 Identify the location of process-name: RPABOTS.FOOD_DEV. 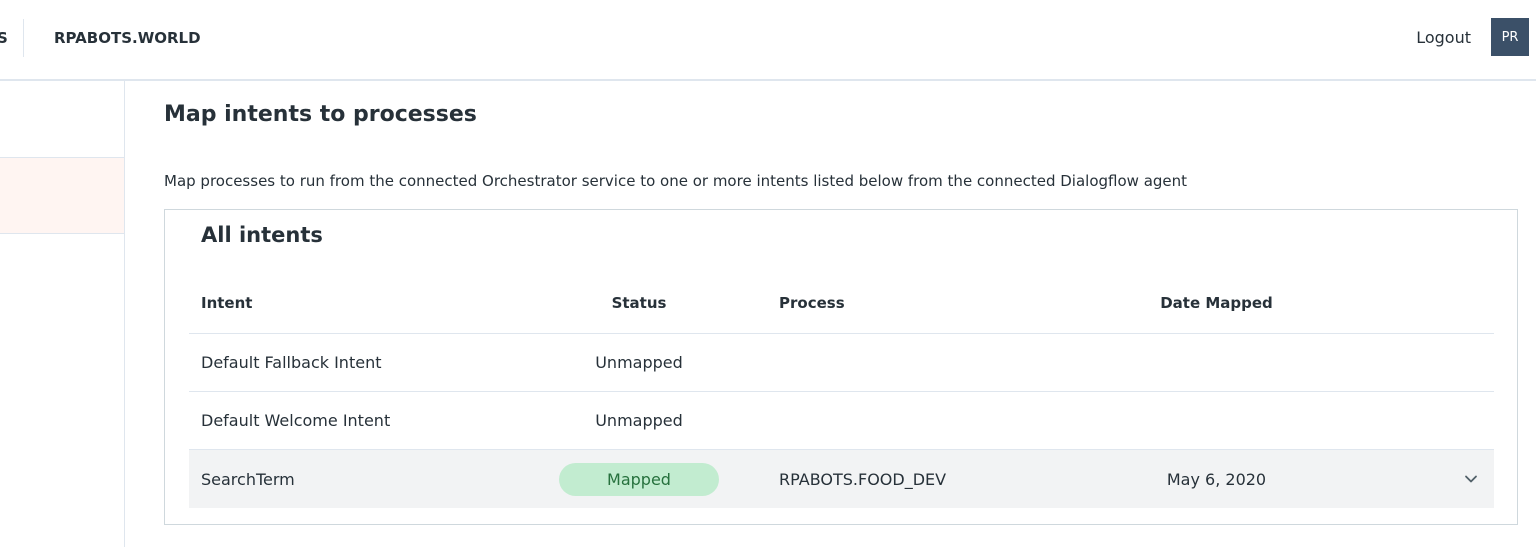
(863, 479).